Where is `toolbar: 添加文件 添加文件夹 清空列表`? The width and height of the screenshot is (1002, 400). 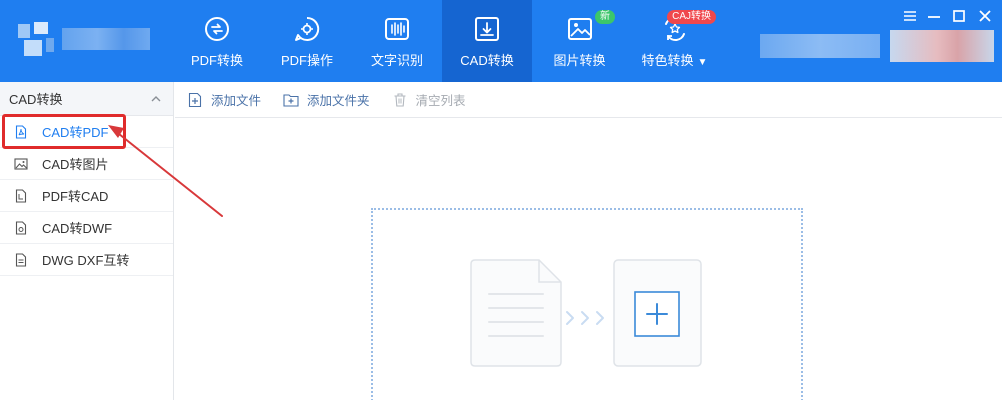
toolbar: 添加文件 添加文件夹 清空列表 is located at coordinates (588, 100).